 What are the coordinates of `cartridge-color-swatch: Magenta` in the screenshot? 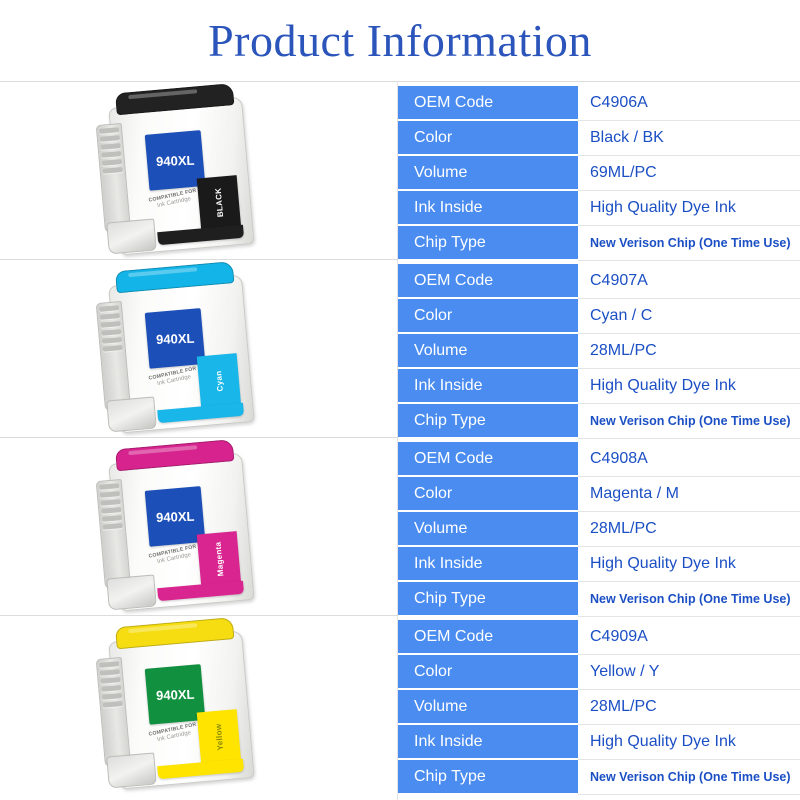 It's located at (219, 559).